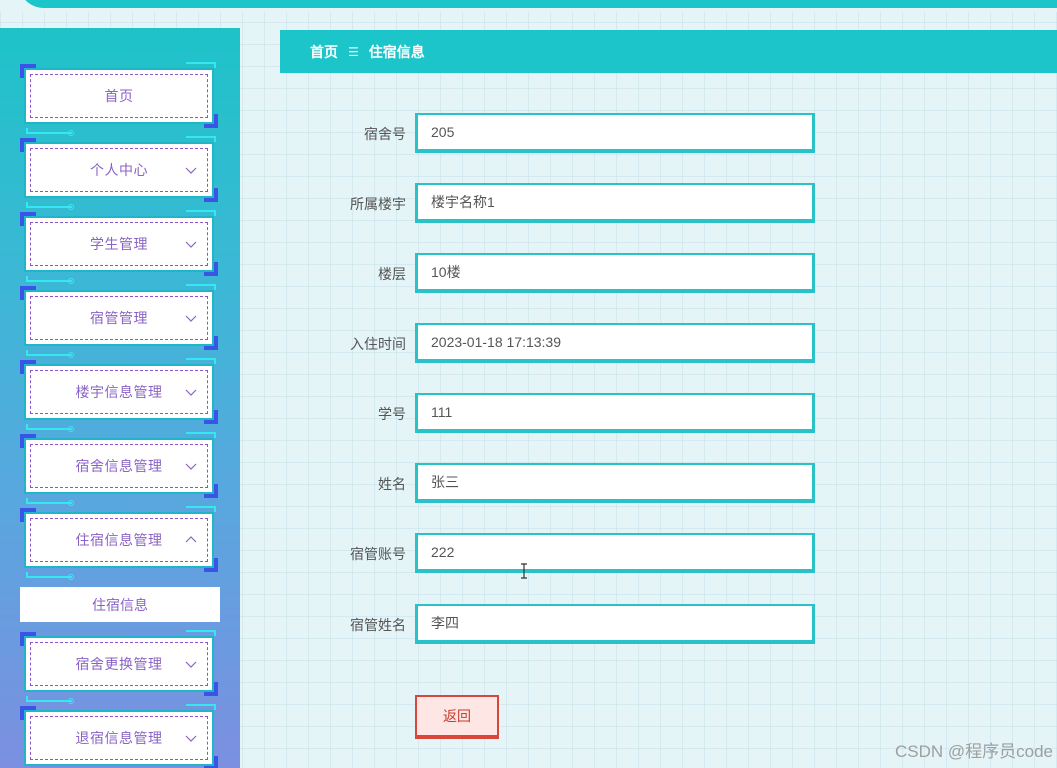 This screenshot has width=1057, height=768. I want to click on sidebar-item-building-info-management: 楼宇信息管理, so click(120, 395).